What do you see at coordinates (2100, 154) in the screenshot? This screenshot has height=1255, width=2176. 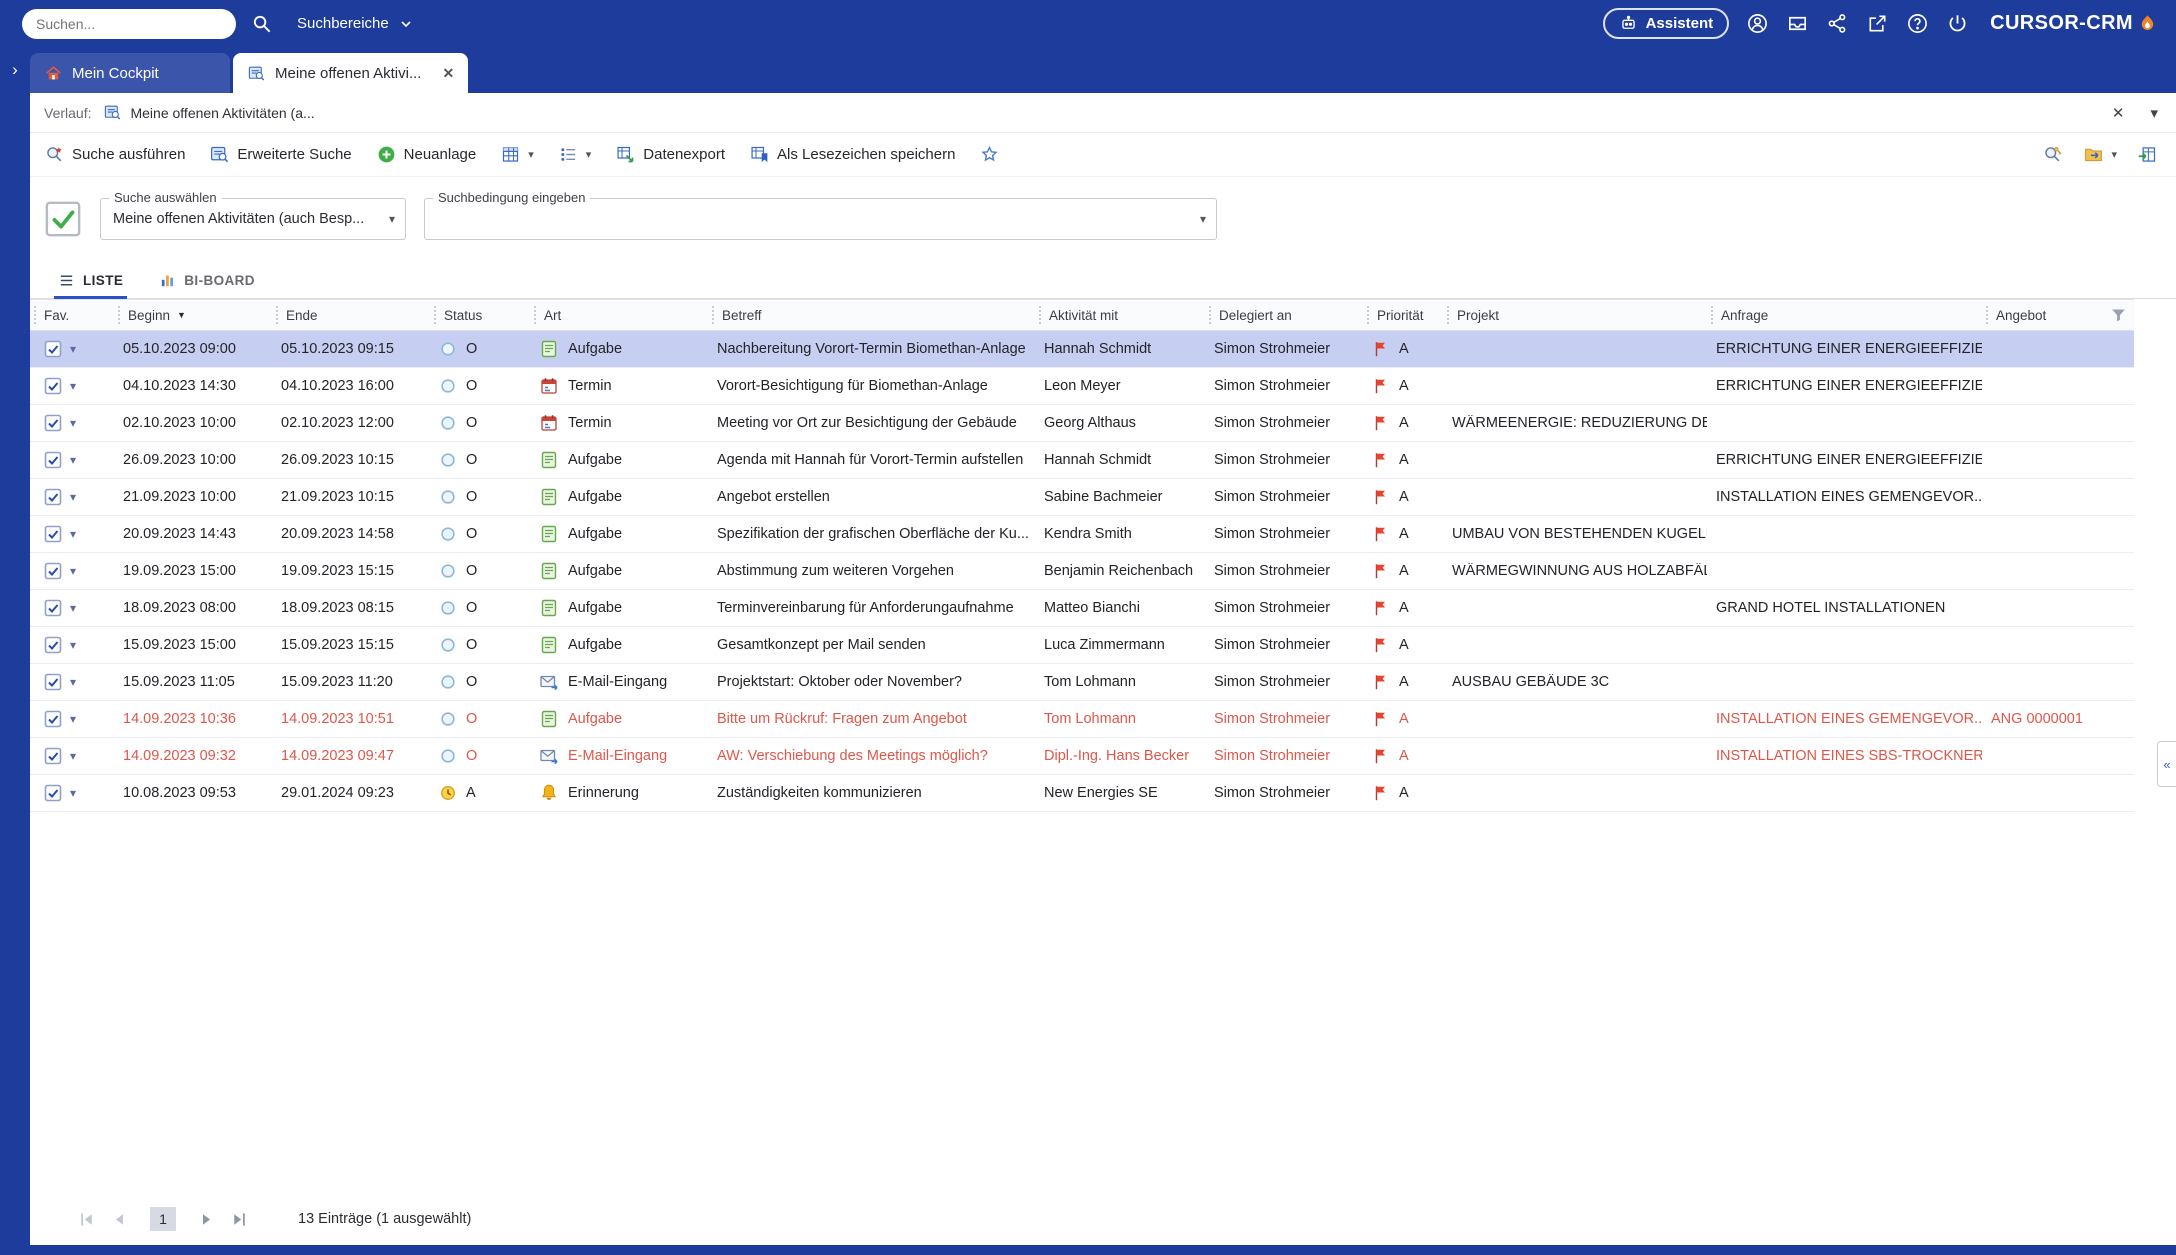 I see `open-folder-dropdown: ▾` at bounding box center [2100, 154].